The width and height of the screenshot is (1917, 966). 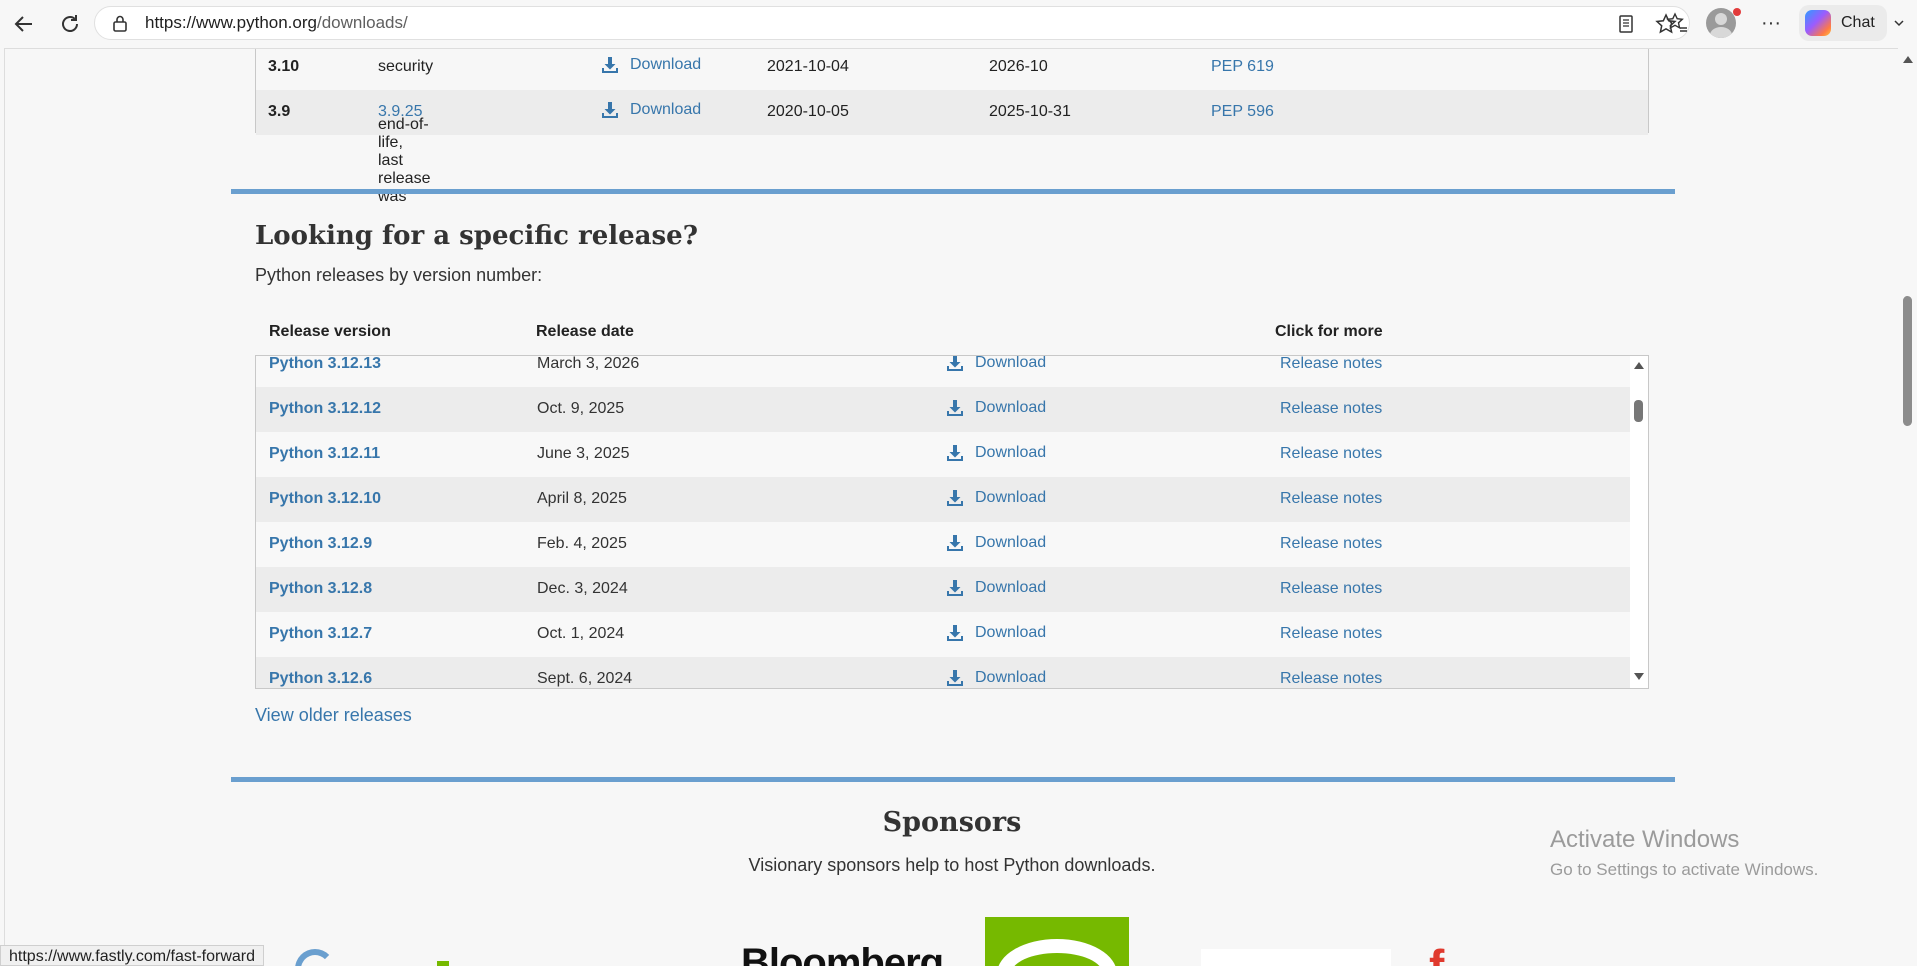 I want to click on address-bar: https://www.python.org/downloads/, so click(x=892, y=23).